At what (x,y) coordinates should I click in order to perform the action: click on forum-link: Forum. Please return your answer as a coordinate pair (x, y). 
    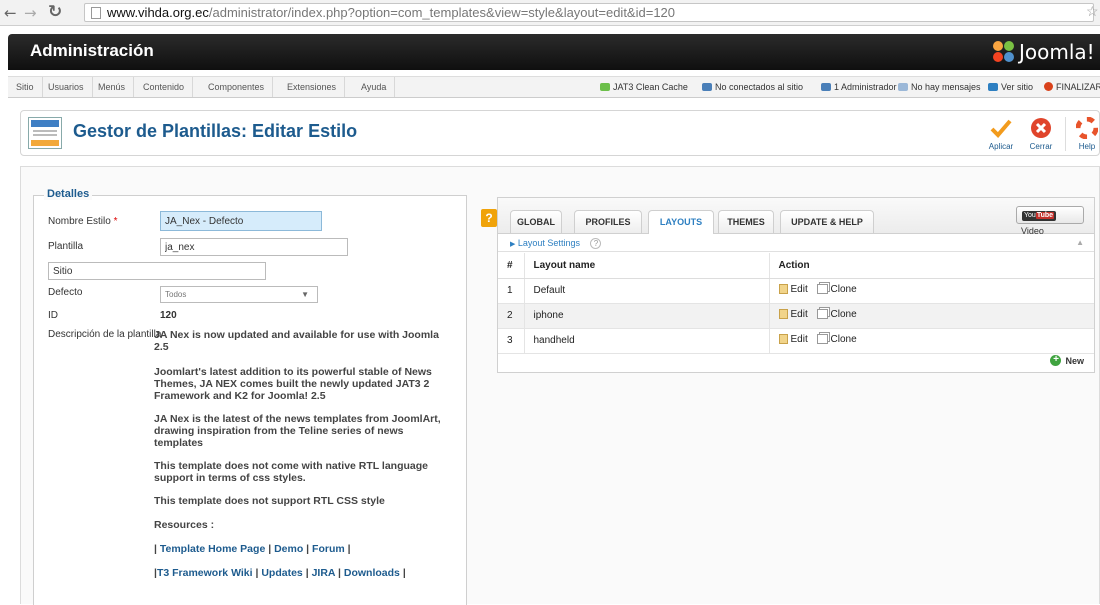
    Looking at the image, I should click on (328, 549).